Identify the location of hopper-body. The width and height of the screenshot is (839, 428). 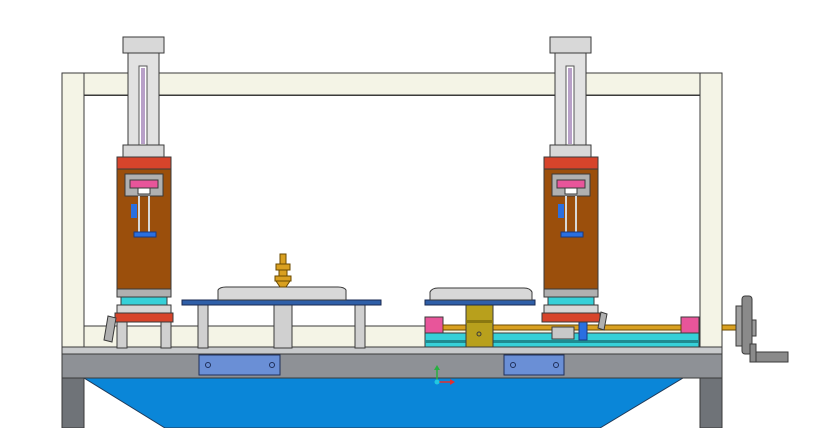
(383, 402).